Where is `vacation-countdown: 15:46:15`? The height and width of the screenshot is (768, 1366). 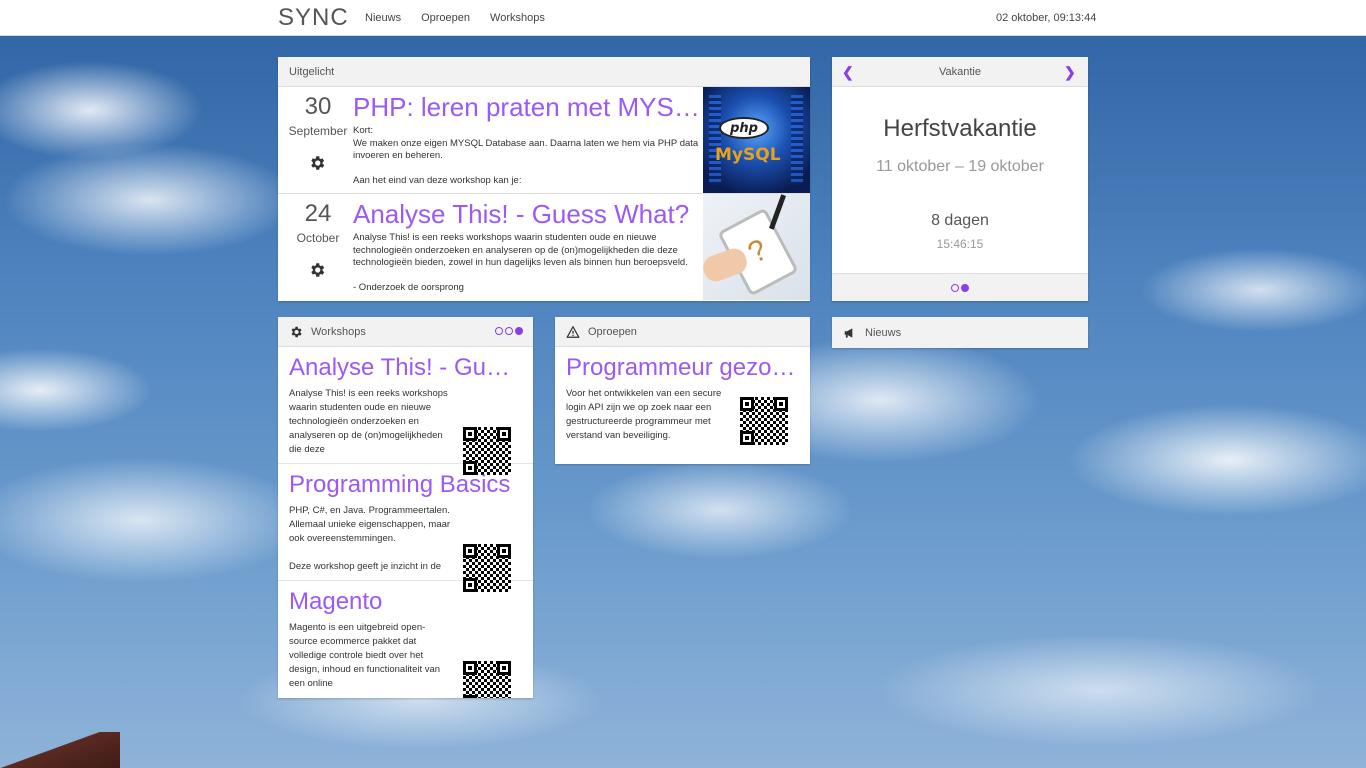 vacation-countdown: 15:46:15 is located at coordinates (960, 244).